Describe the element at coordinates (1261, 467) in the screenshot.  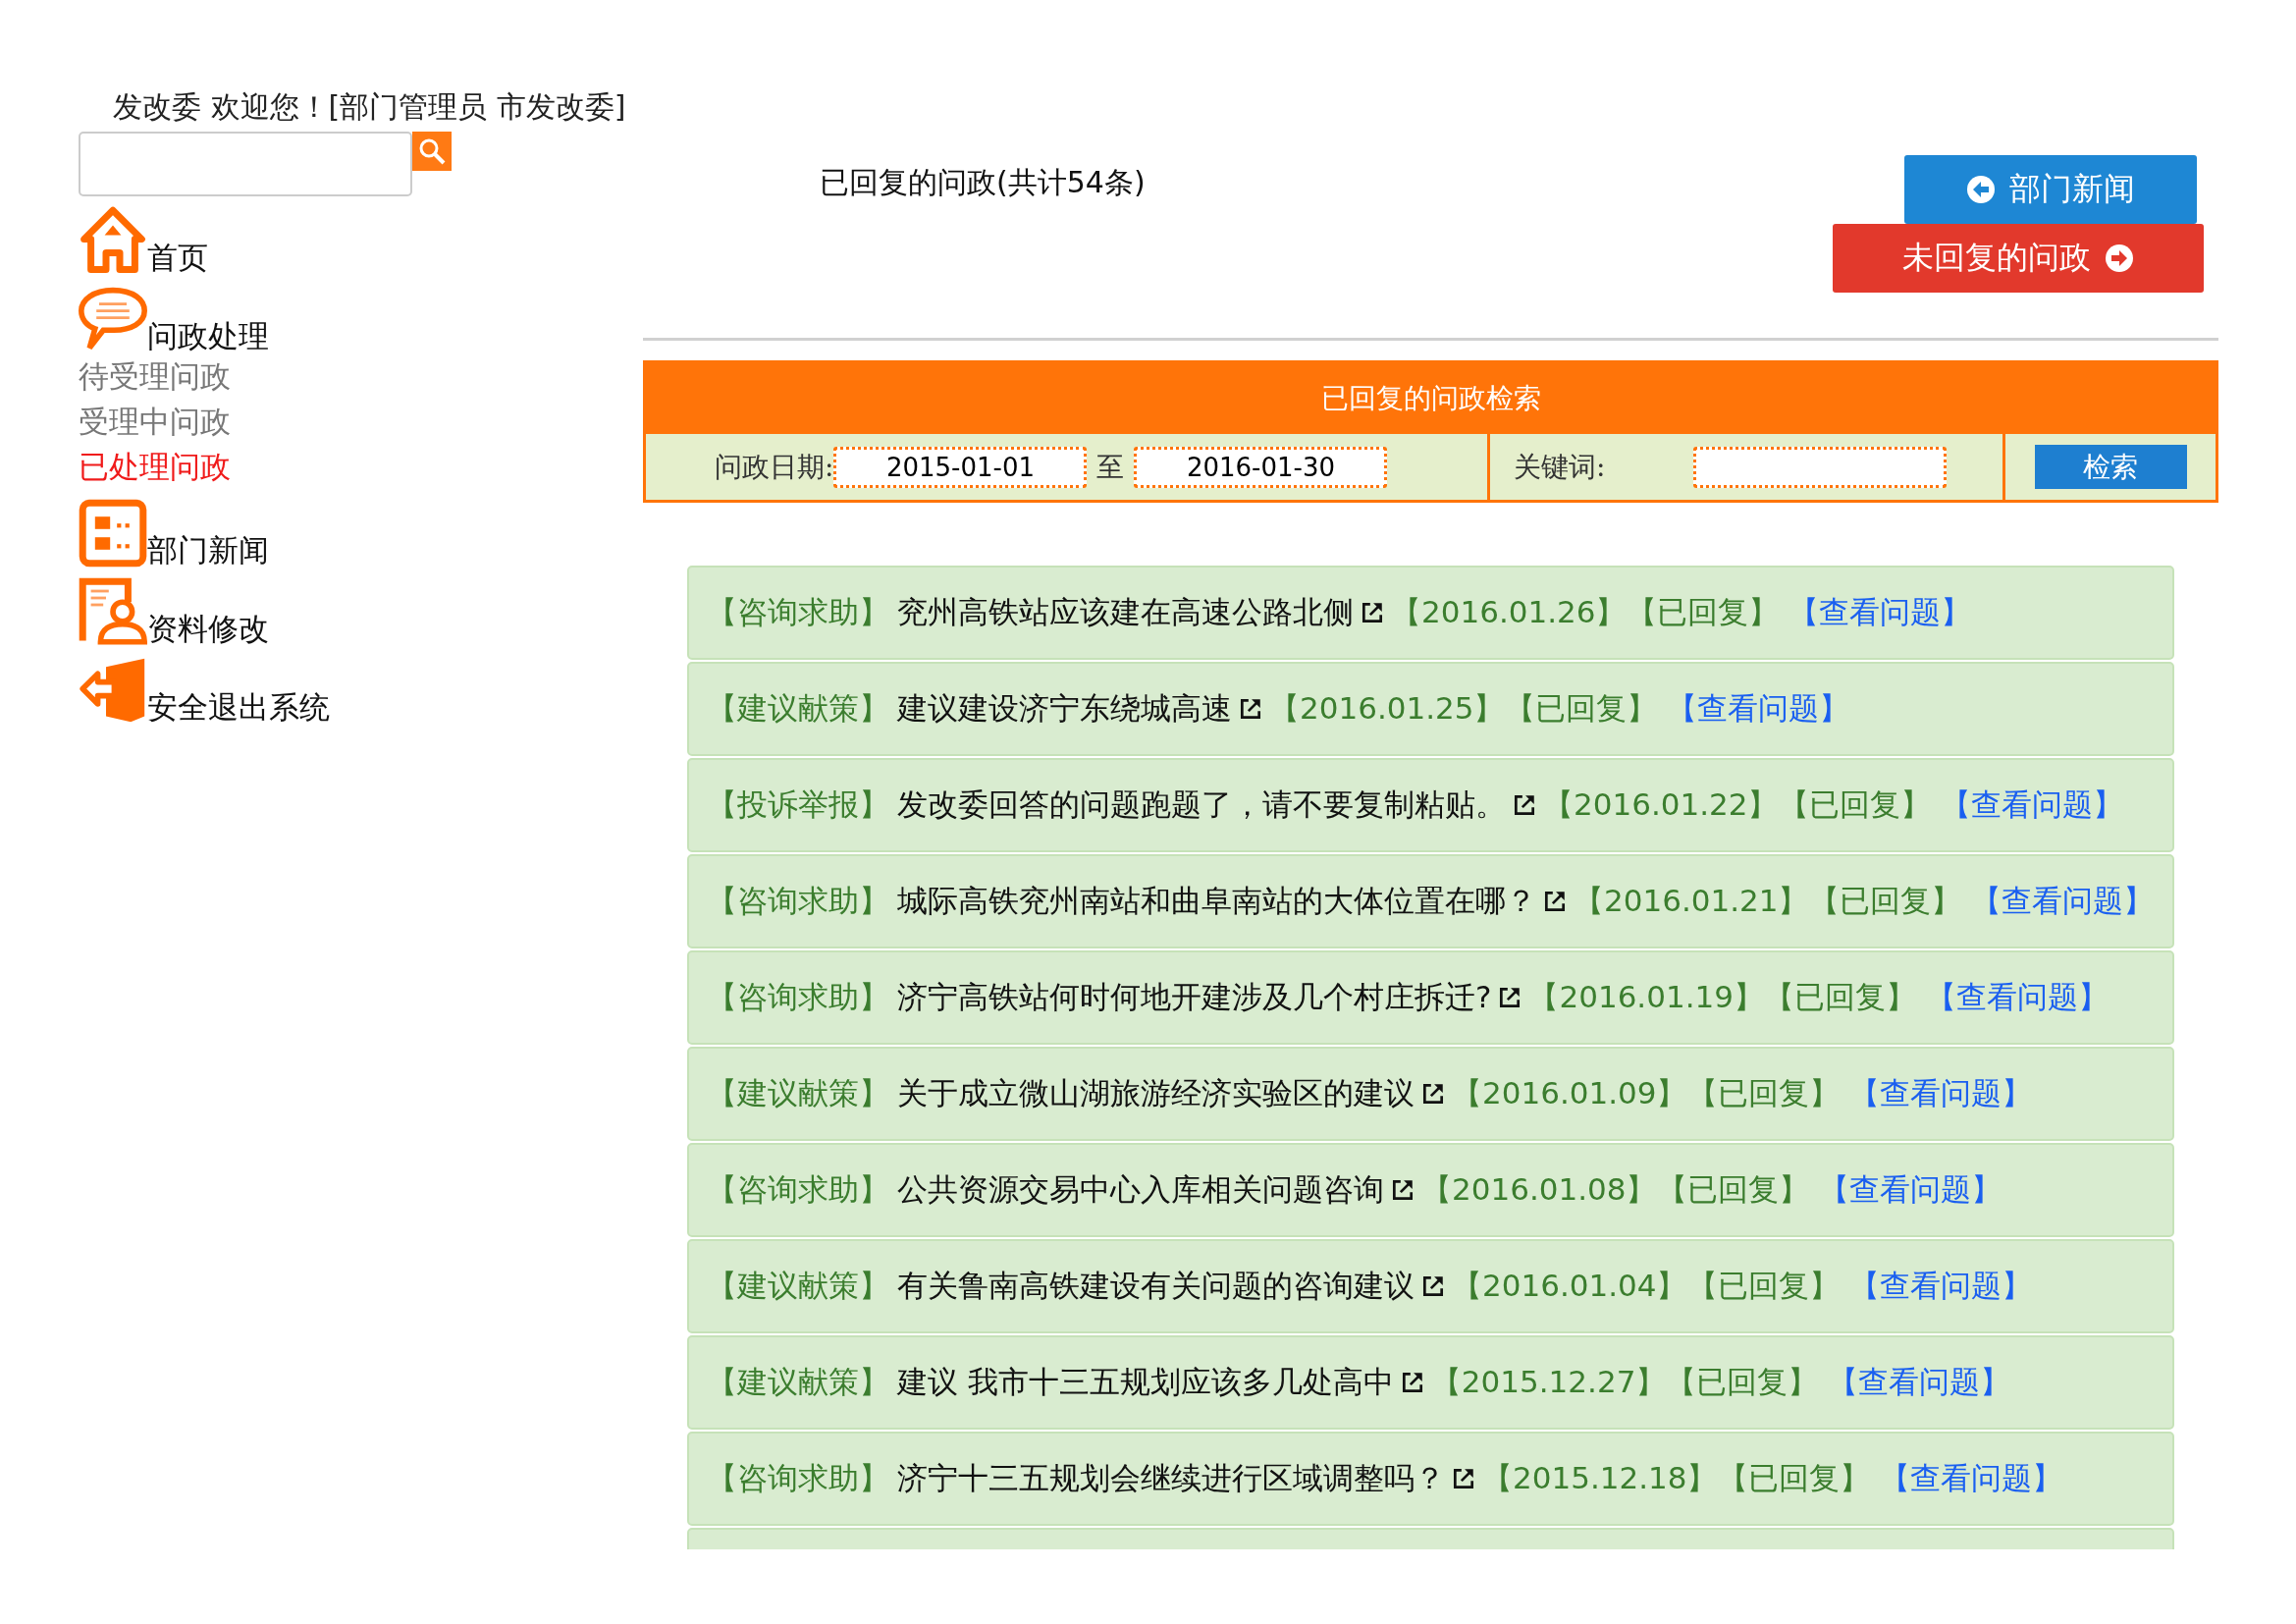
I see `date-to-field: 2016-01-30` at that location.